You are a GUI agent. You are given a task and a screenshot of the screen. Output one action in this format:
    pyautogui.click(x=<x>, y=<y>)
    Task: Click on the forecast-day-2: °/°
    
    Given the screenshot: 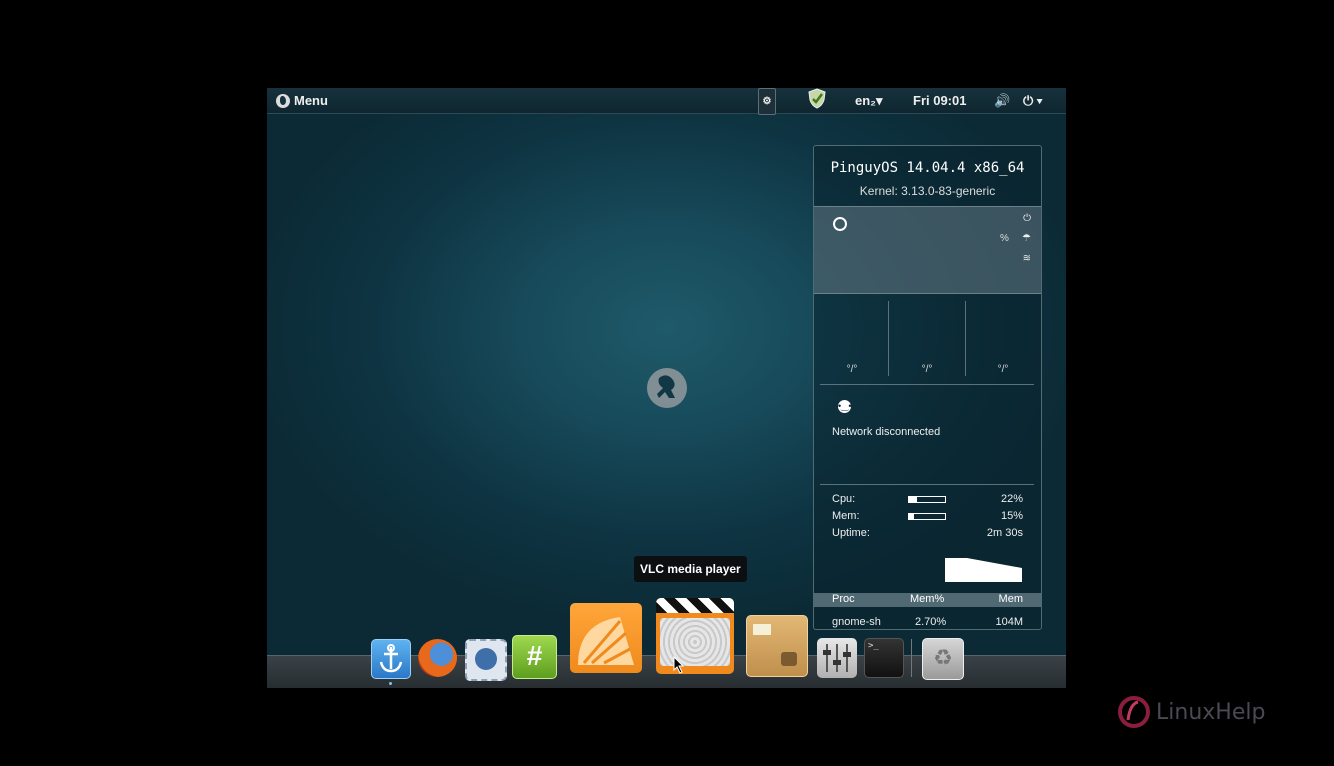 What is the action you would take?
    pyautogui.click(x=927, y=369)
    